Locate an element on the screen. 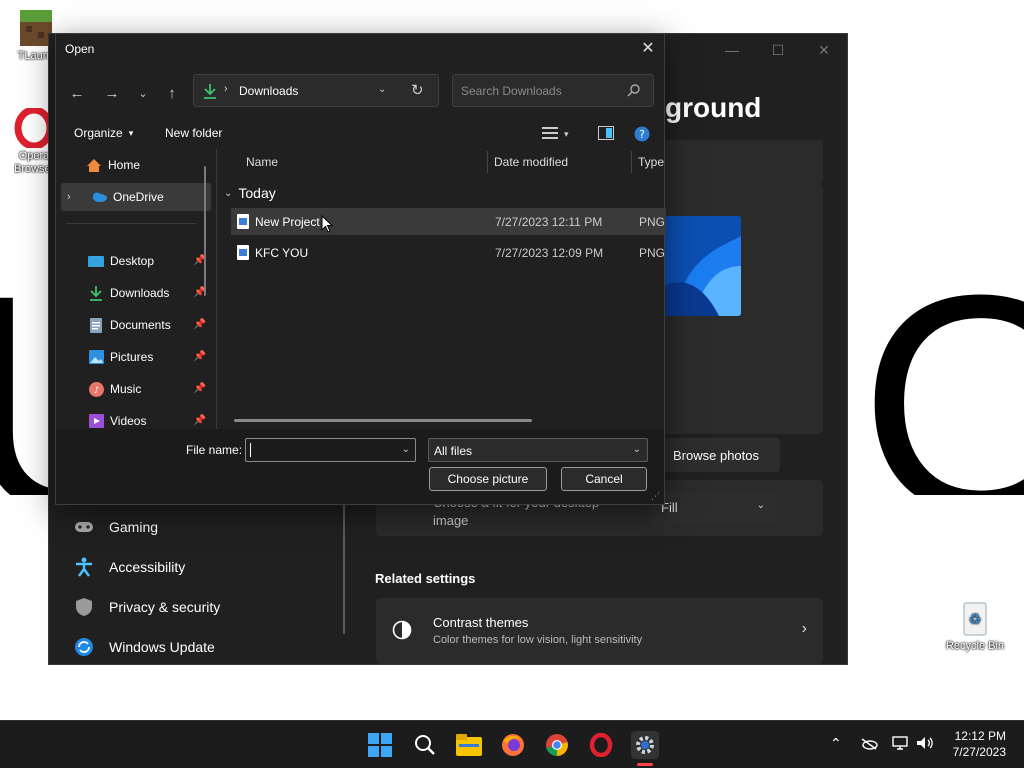 This screenshot has width=1024, height=768. file-type: PNG is located at coordinates (652, 221).